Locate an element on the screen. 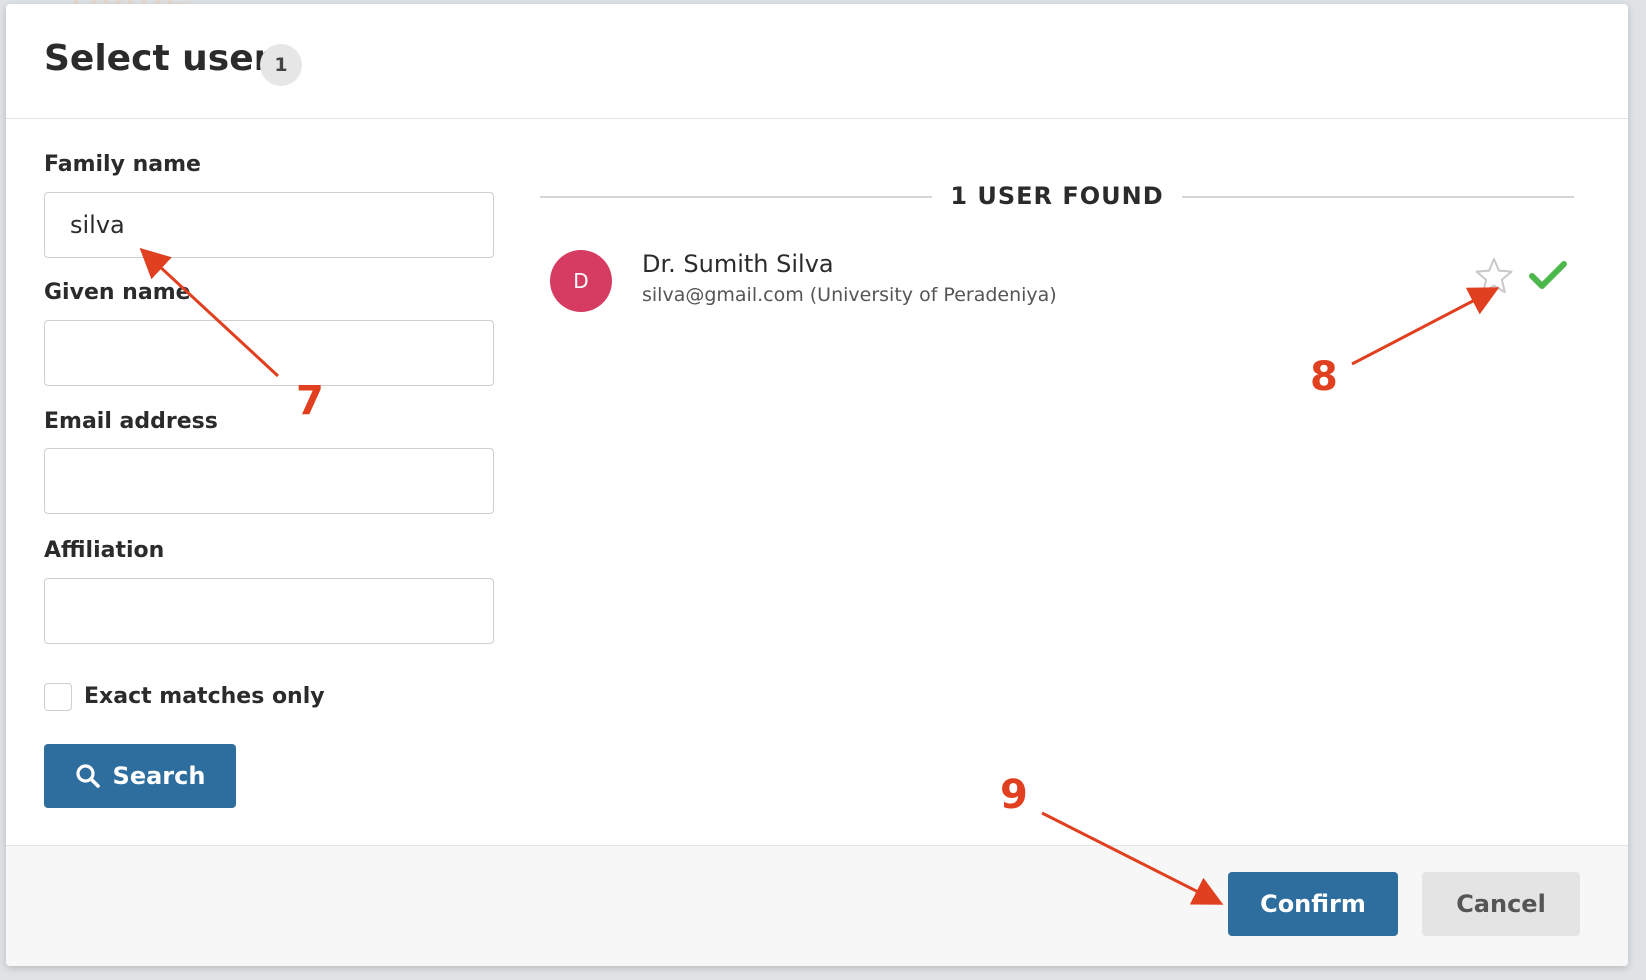 The width and height of the screenshot is (1646, 980). confirm-button: Confirm is located at coordinates (1313, 904).